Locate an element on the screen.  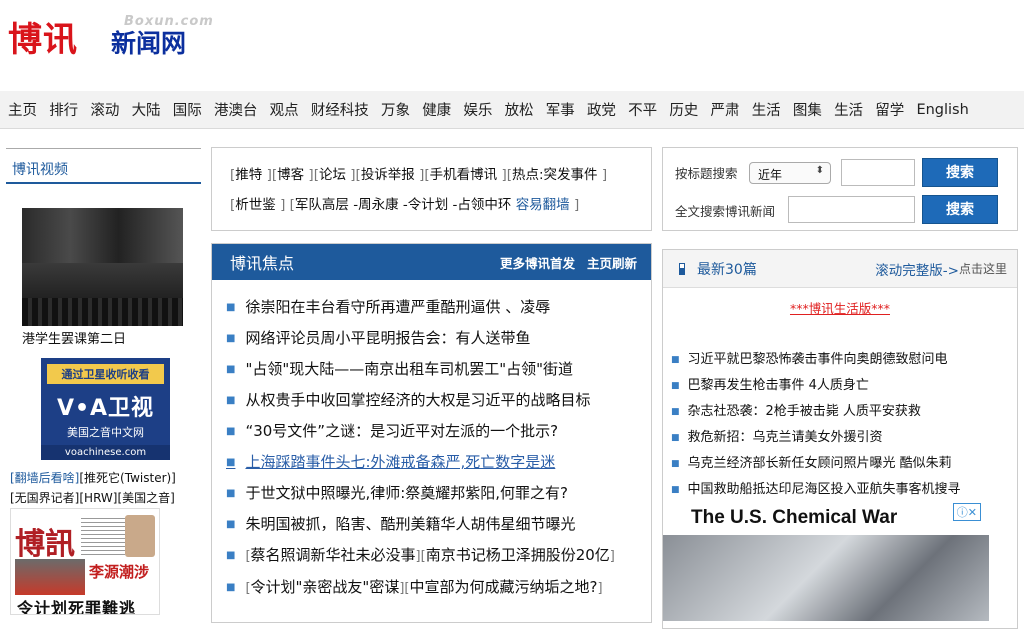
year-select: 近年 ⬍ is located at coordinates (790, 173).